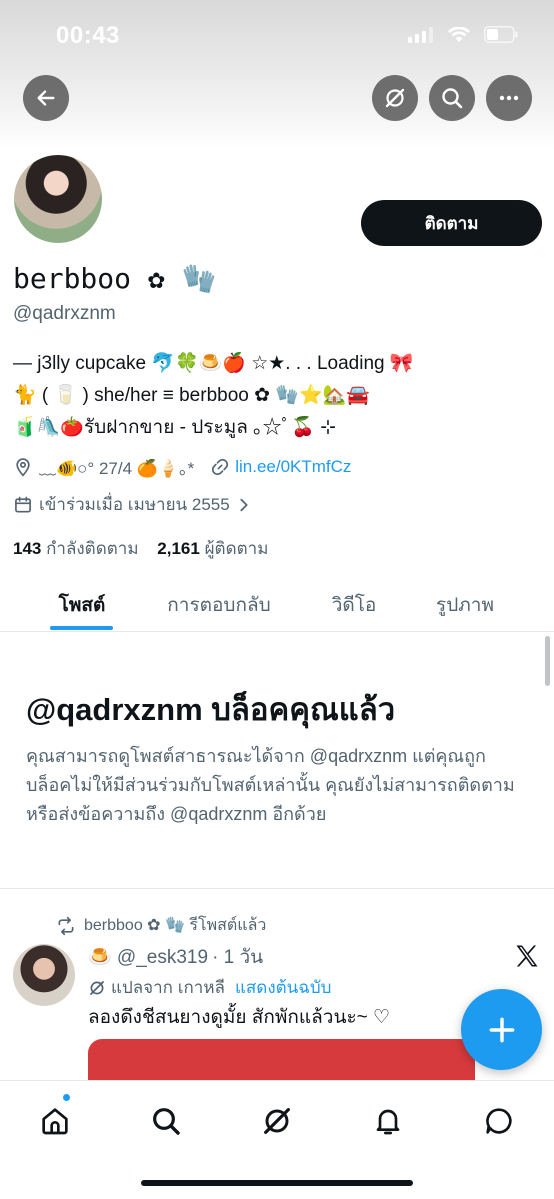 The image size is (554, 1199). What do you see at coordinates (283, 987) in the screenshot?
I see `show-original-link: แสดงต้นฉบับ` at bounding box center [283, 987].